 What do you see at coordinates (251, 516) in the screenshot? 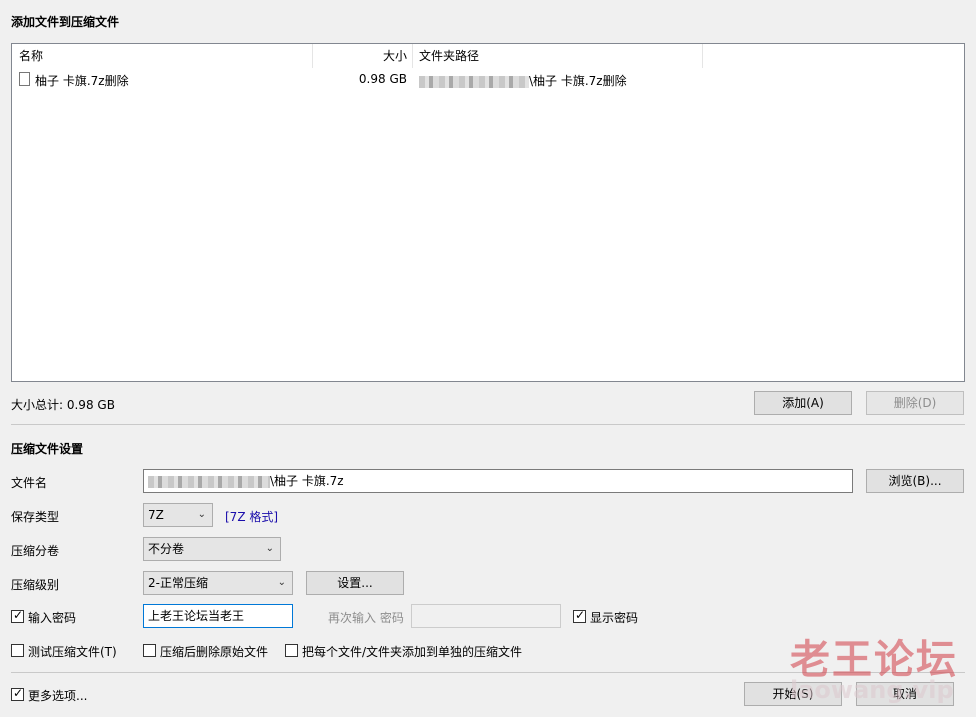
I see `format-link: [7Z 格式]` at bounding box center [251, 516].